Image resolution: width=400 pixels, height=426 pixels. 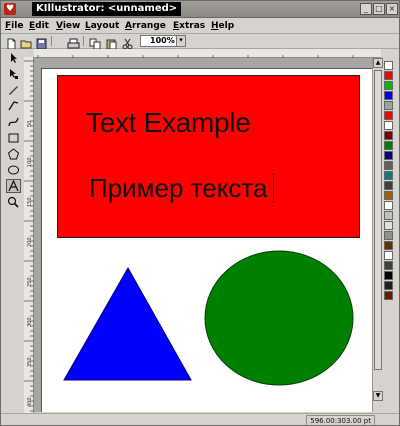 I want to click on title-bar: ♥ KIllustrator: <unnamed> _ □ ×, so click(x=200, y=9).